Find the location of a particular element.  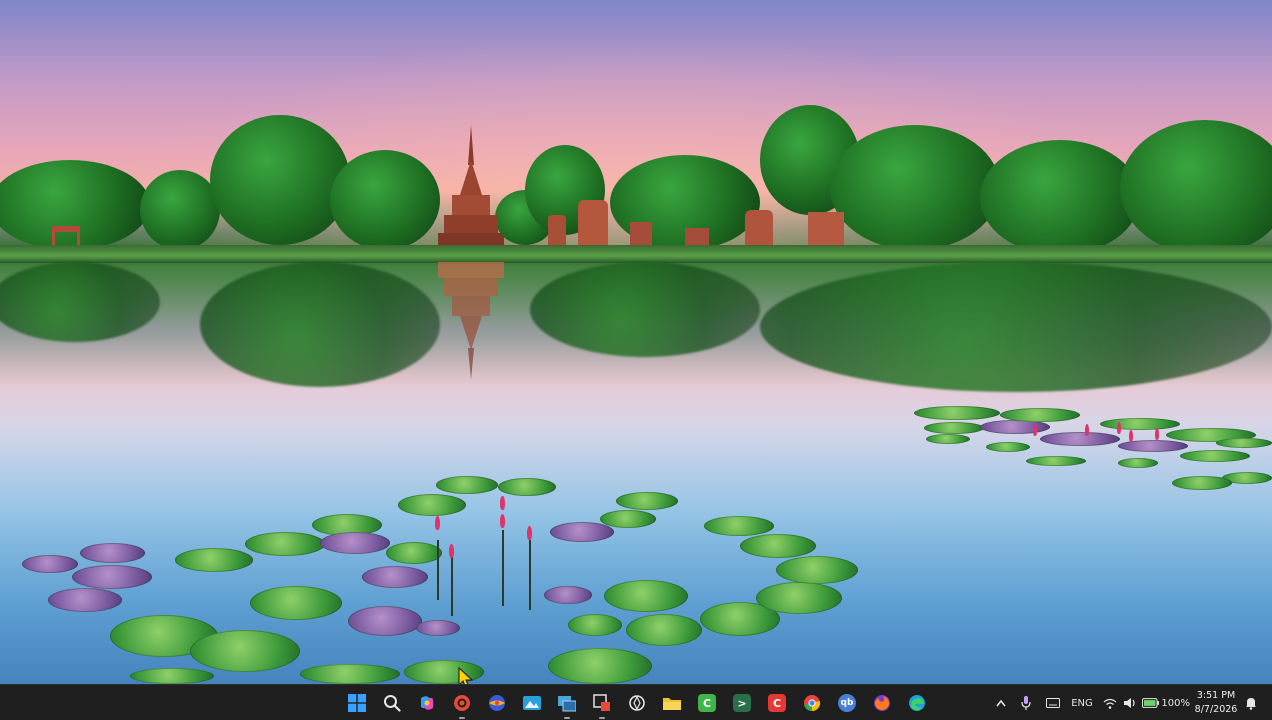

record-icon is located at coordinates (462, 703).